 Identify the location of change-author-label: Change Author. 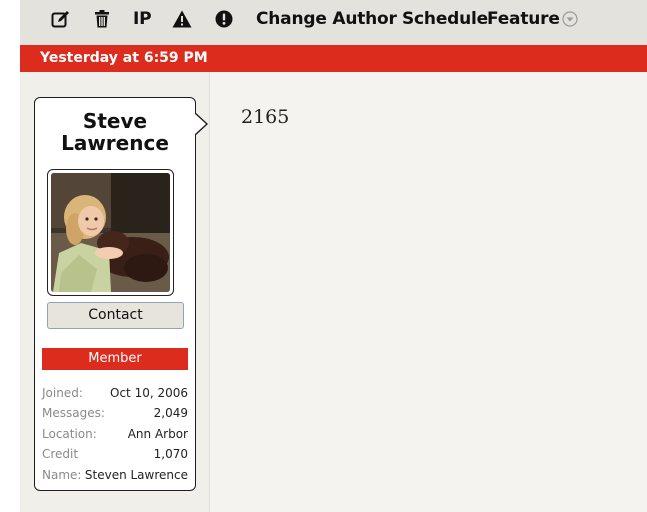
(326, 19).